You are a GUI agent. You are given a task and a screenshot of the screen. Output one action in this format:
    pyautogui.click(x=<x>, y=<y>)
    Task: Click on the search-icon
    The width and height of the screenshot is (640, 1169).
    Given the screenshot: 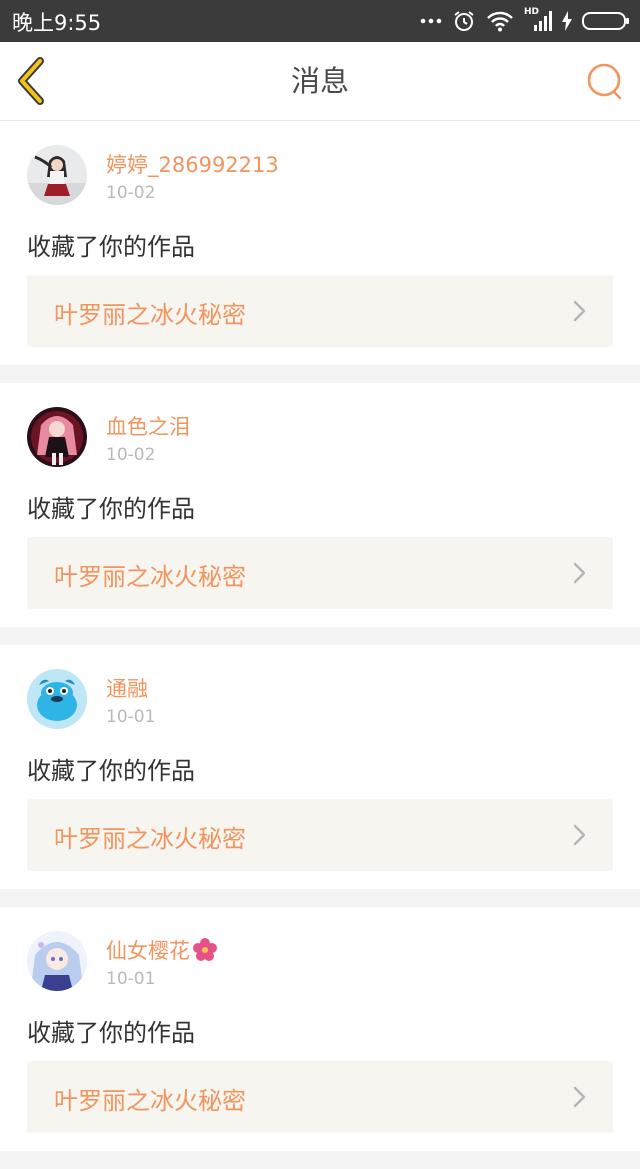 What is the action you would take?
    pyautogui.click(x=604, y=81)
    